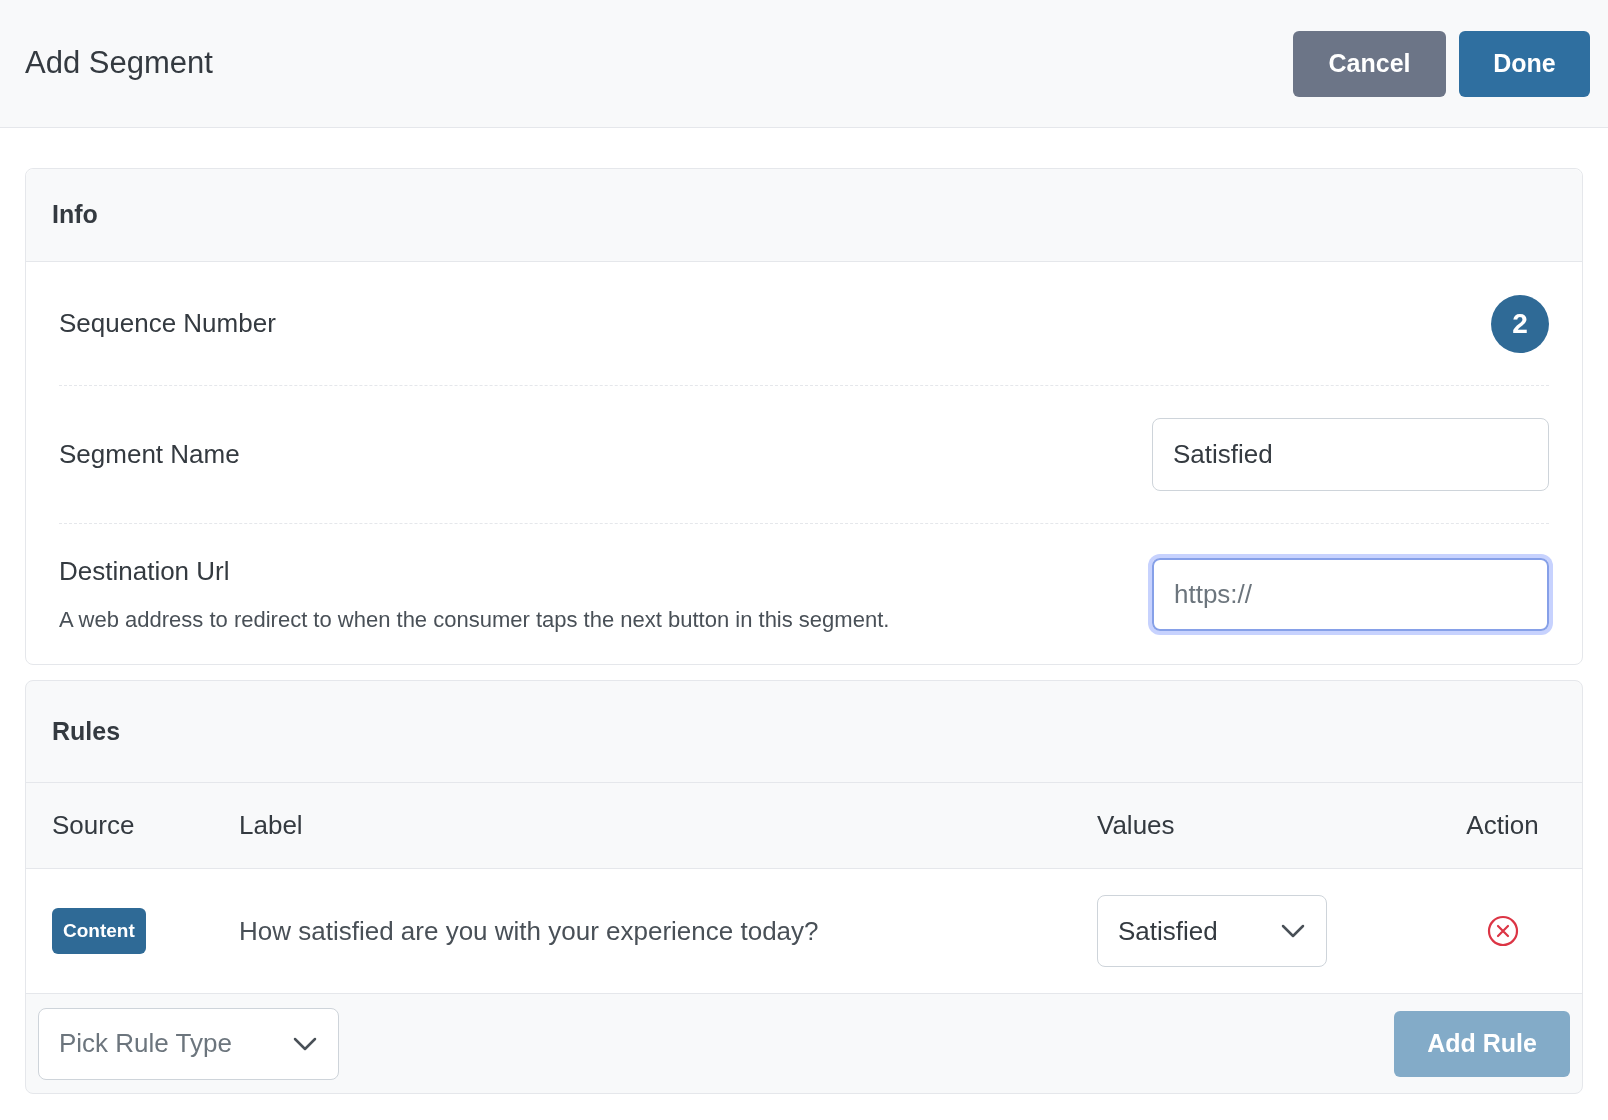 This screenshot has height=1120, width=1608. Describe the element at coordinates (86, 731) in the screenshot. I see `section-title: Rules` at that location.